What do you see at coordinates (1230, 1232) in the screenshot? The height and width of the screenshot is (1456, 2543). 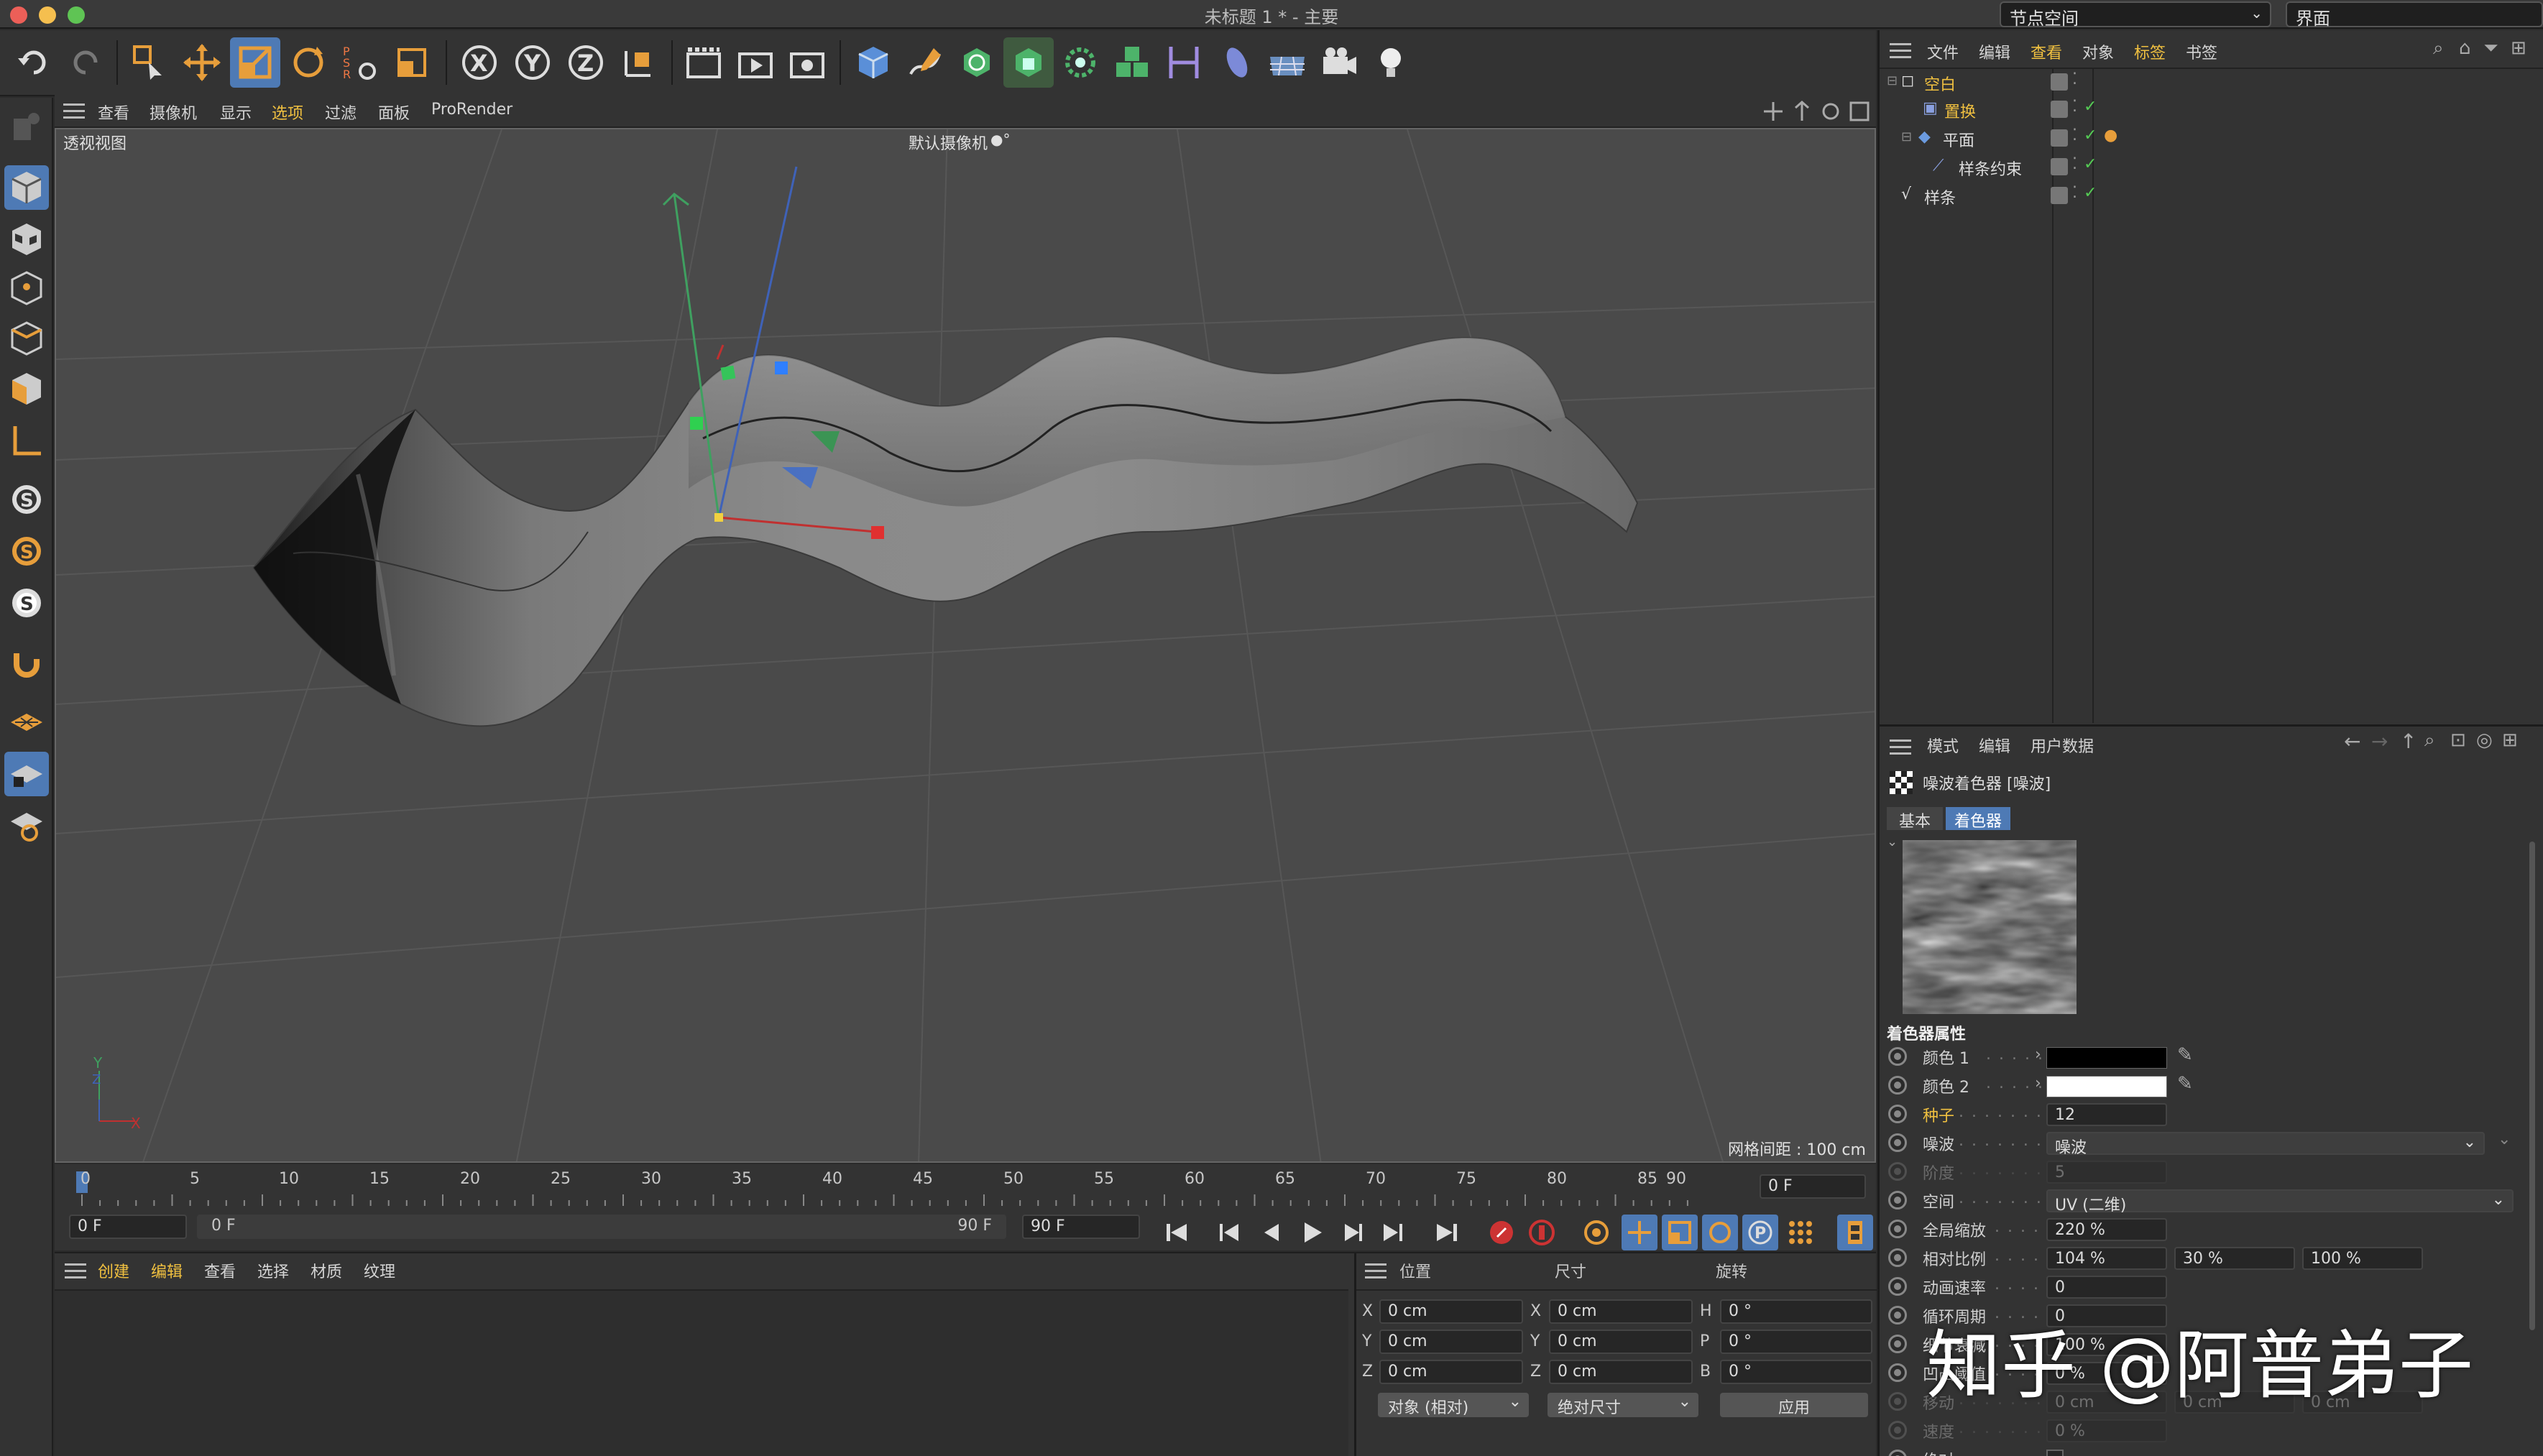 I see `previous-key-button` at bounding box center [1230, 1232].